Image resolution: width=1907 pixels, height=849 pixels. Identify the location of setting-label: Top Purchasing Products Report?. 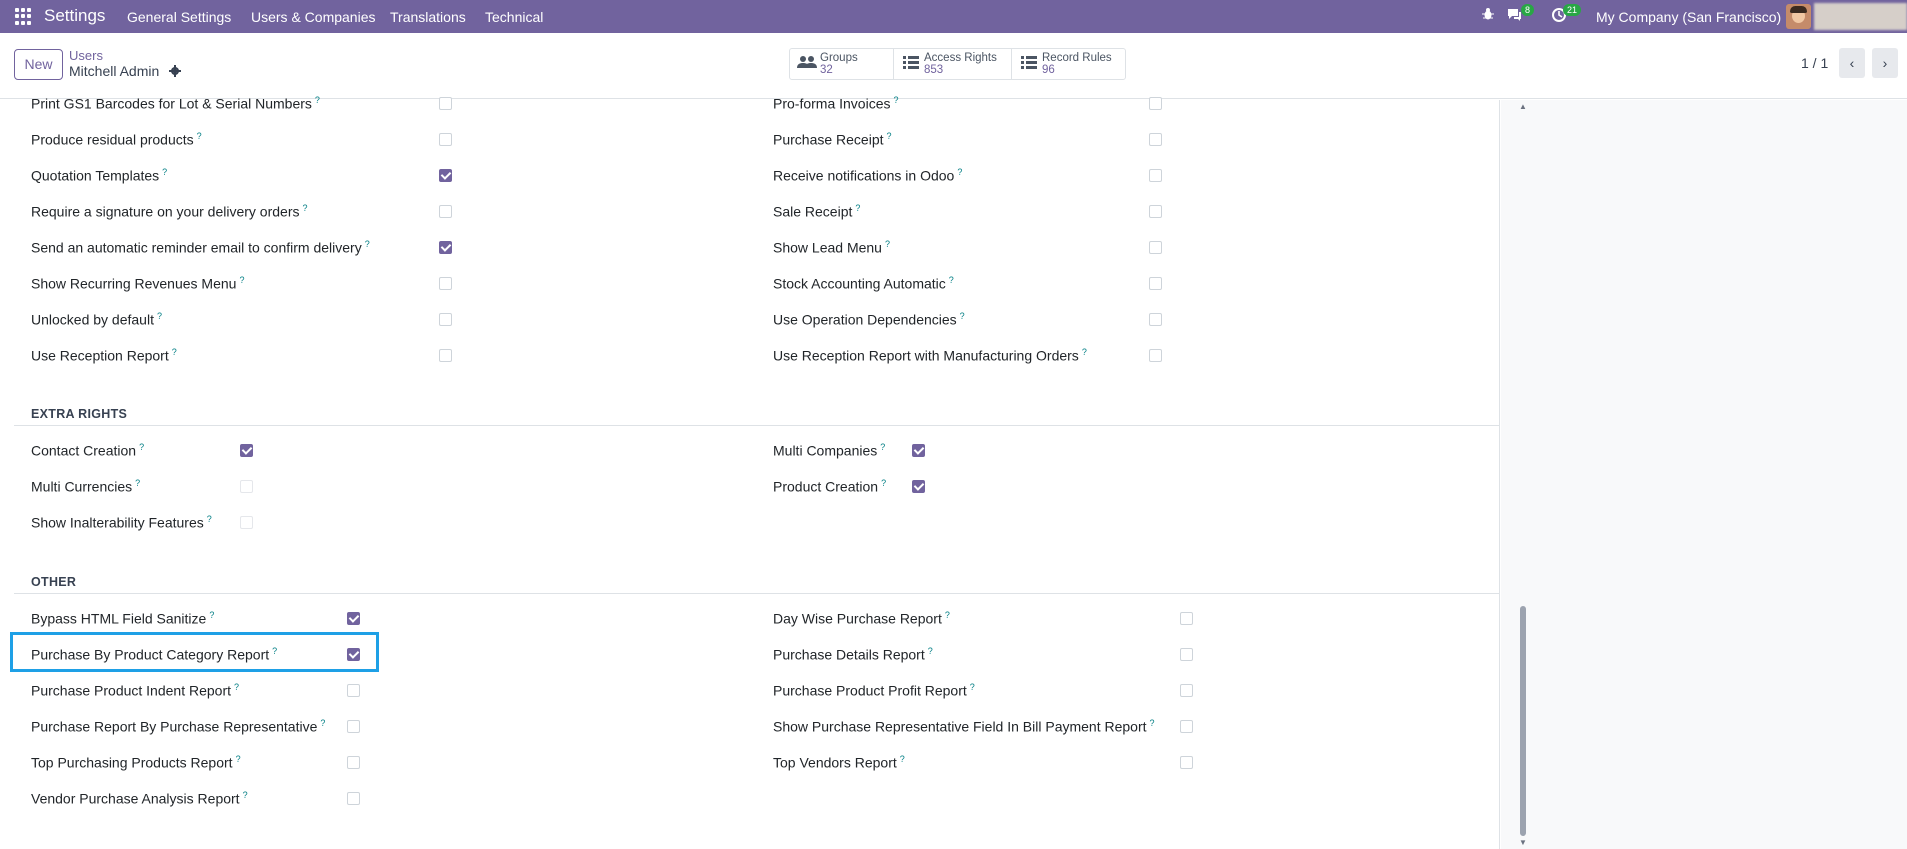
(136, 762).